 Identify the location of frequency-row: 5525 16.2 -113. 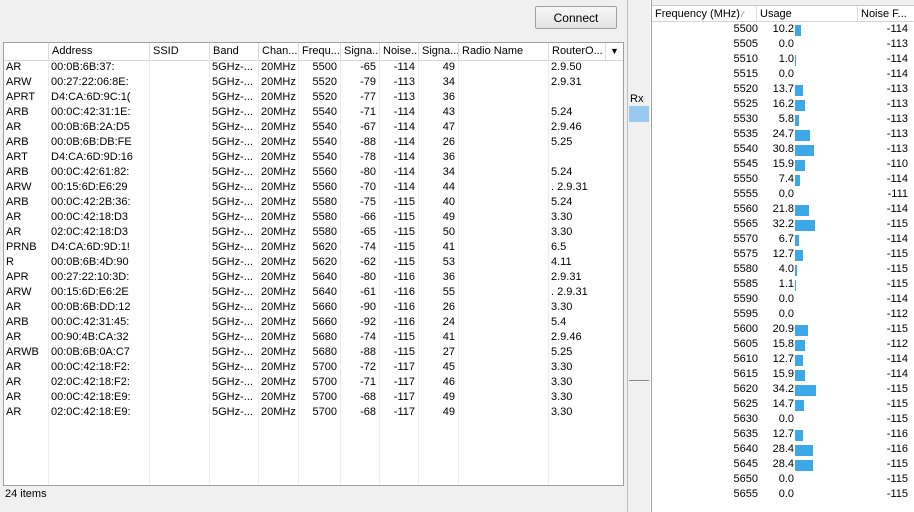
(783, 104).